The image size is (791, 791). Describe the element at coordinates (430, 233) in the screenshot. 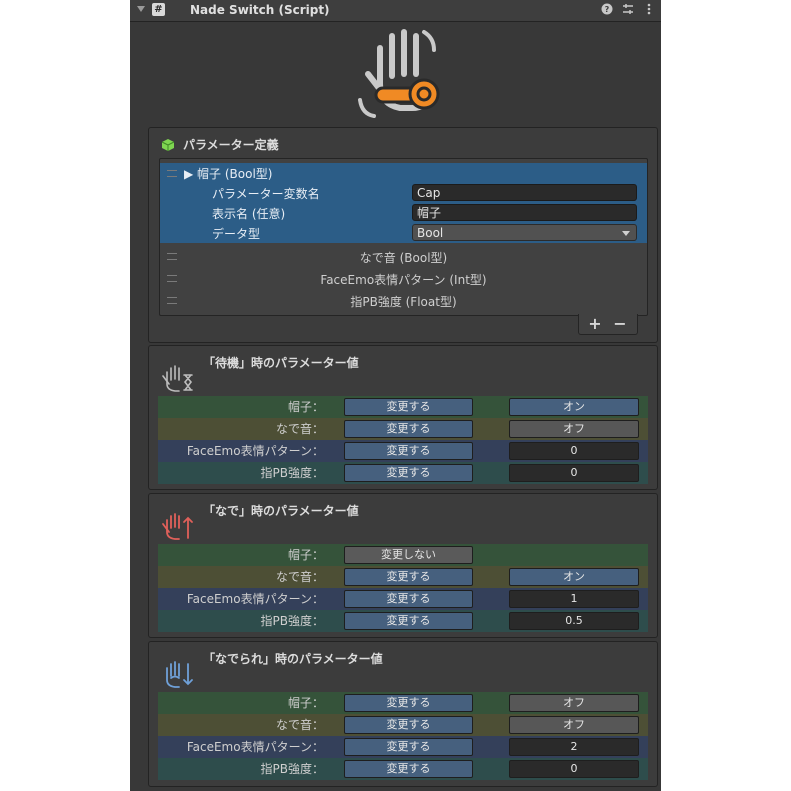

I see `dropdown-value: Bool` at that location.